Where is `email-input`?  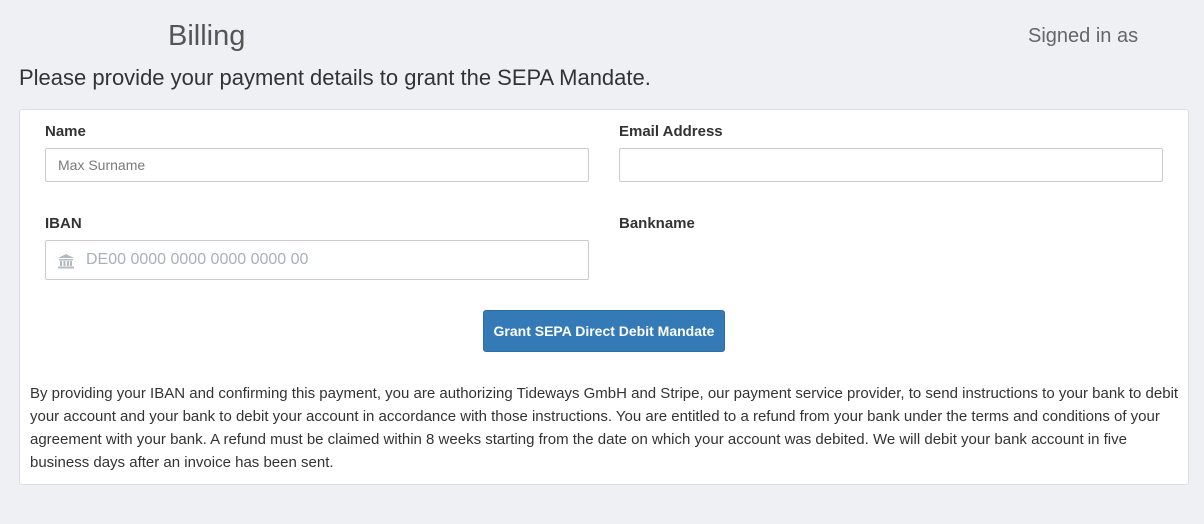 email-input is located at coordinates (891, 165).